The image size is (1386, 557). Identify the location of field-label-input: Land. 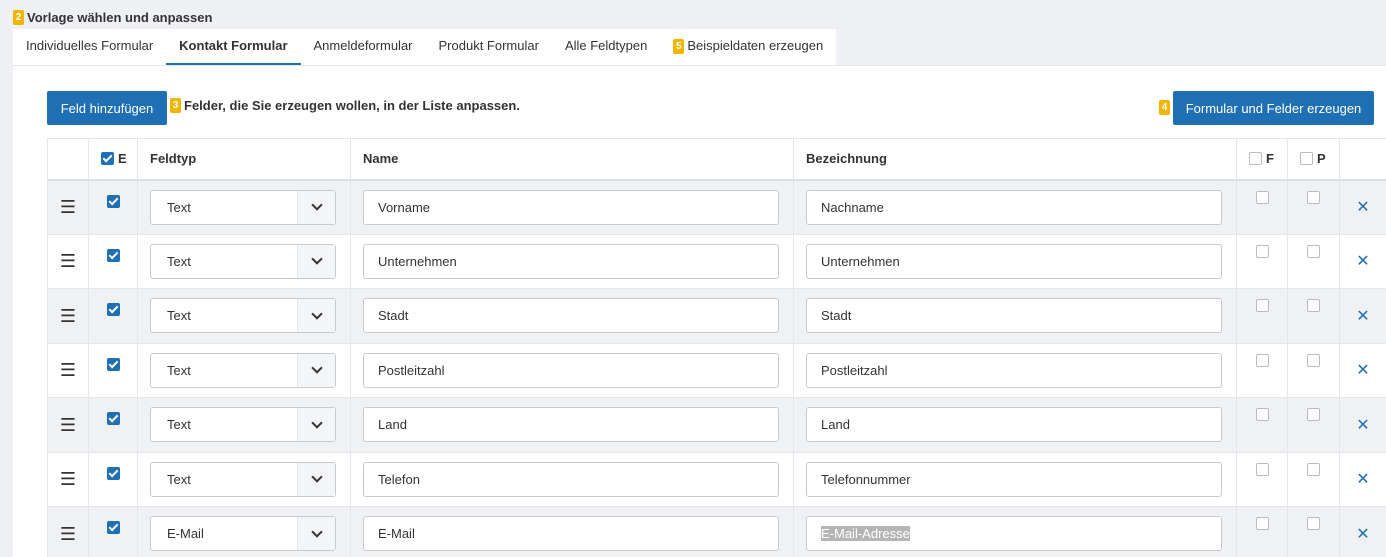
(1014, 425).